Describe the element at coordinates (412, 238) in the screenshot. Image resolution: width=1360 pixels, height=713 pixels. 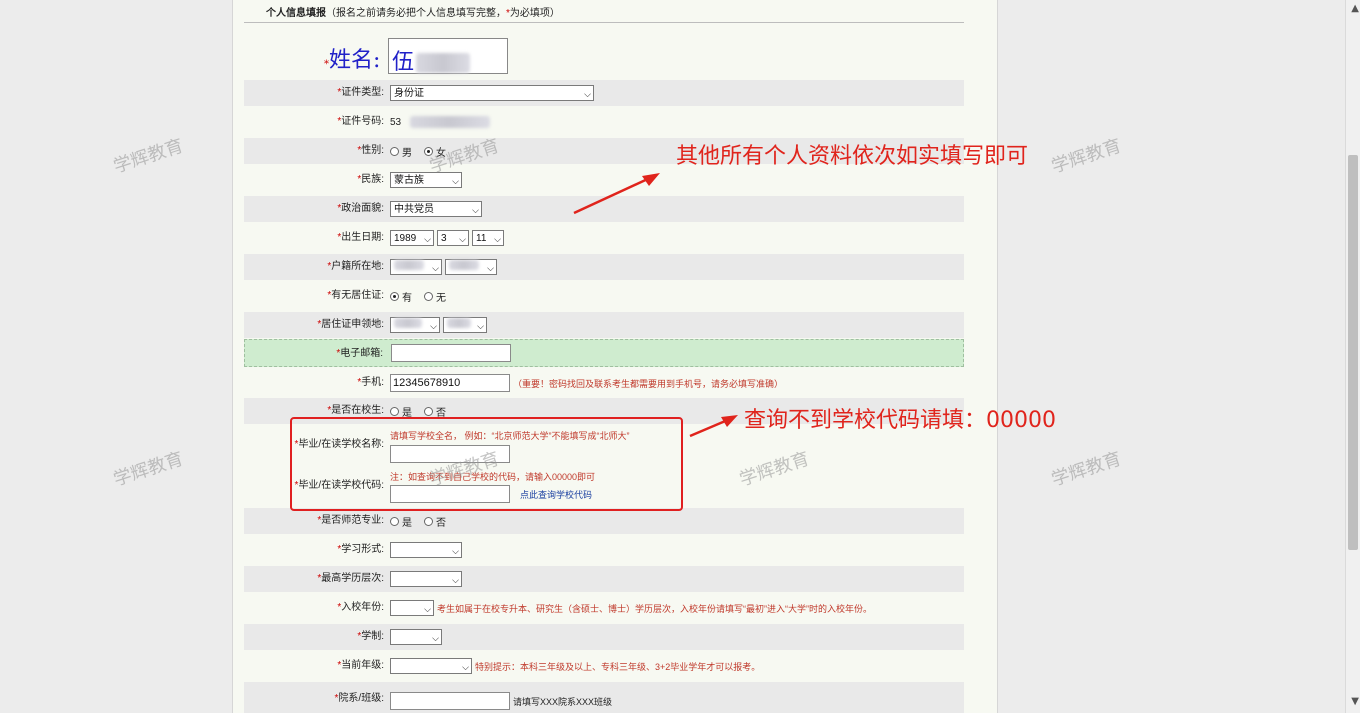
I see `birth-year-select: 1989 ⌵` at that location.